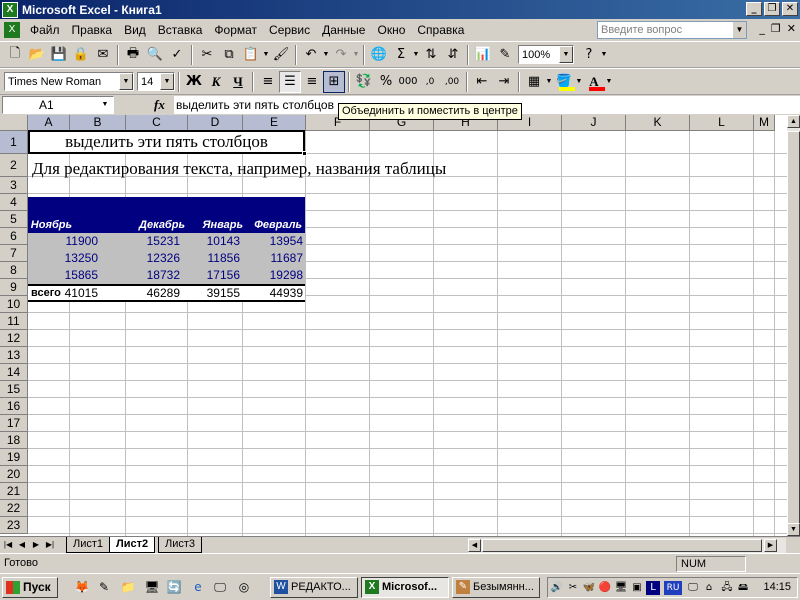  Describe the element at coordinates (408, 82) in the screenshot. I see `thousands-separator-button: 000` at that location.